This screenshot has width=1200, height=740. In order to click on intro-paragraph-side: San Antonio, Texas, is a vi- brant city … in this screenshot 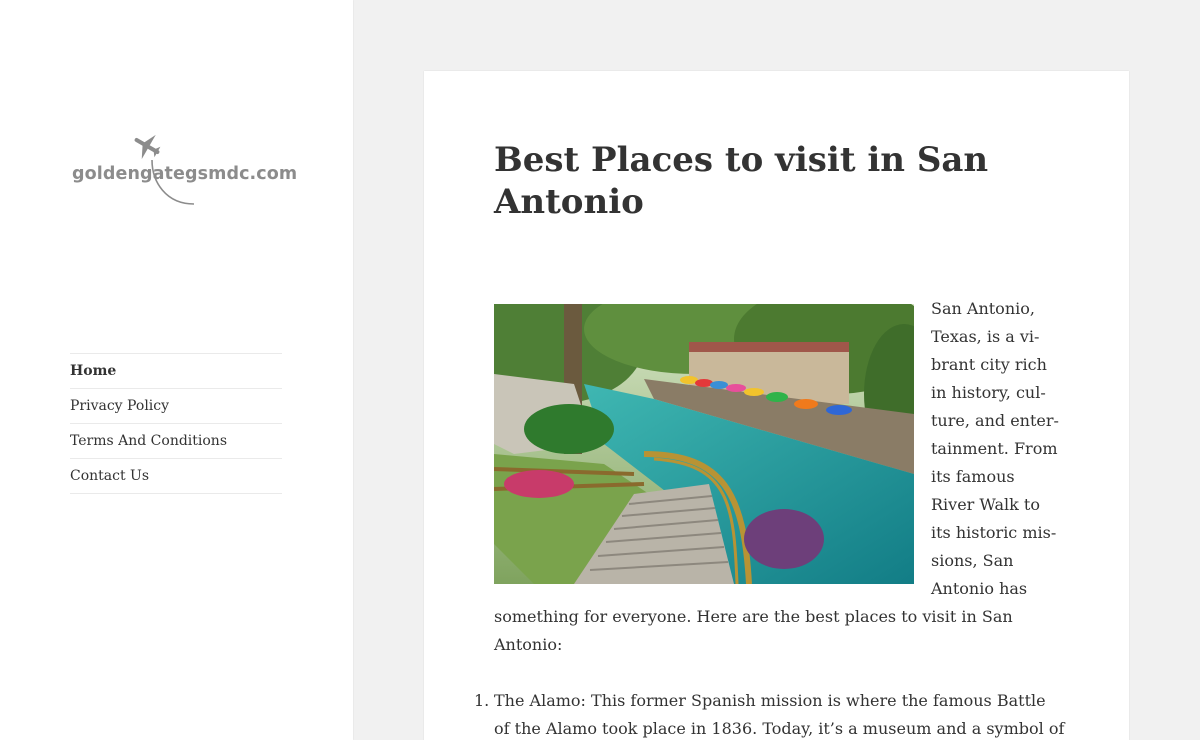, I will do `click(998, 449)`.